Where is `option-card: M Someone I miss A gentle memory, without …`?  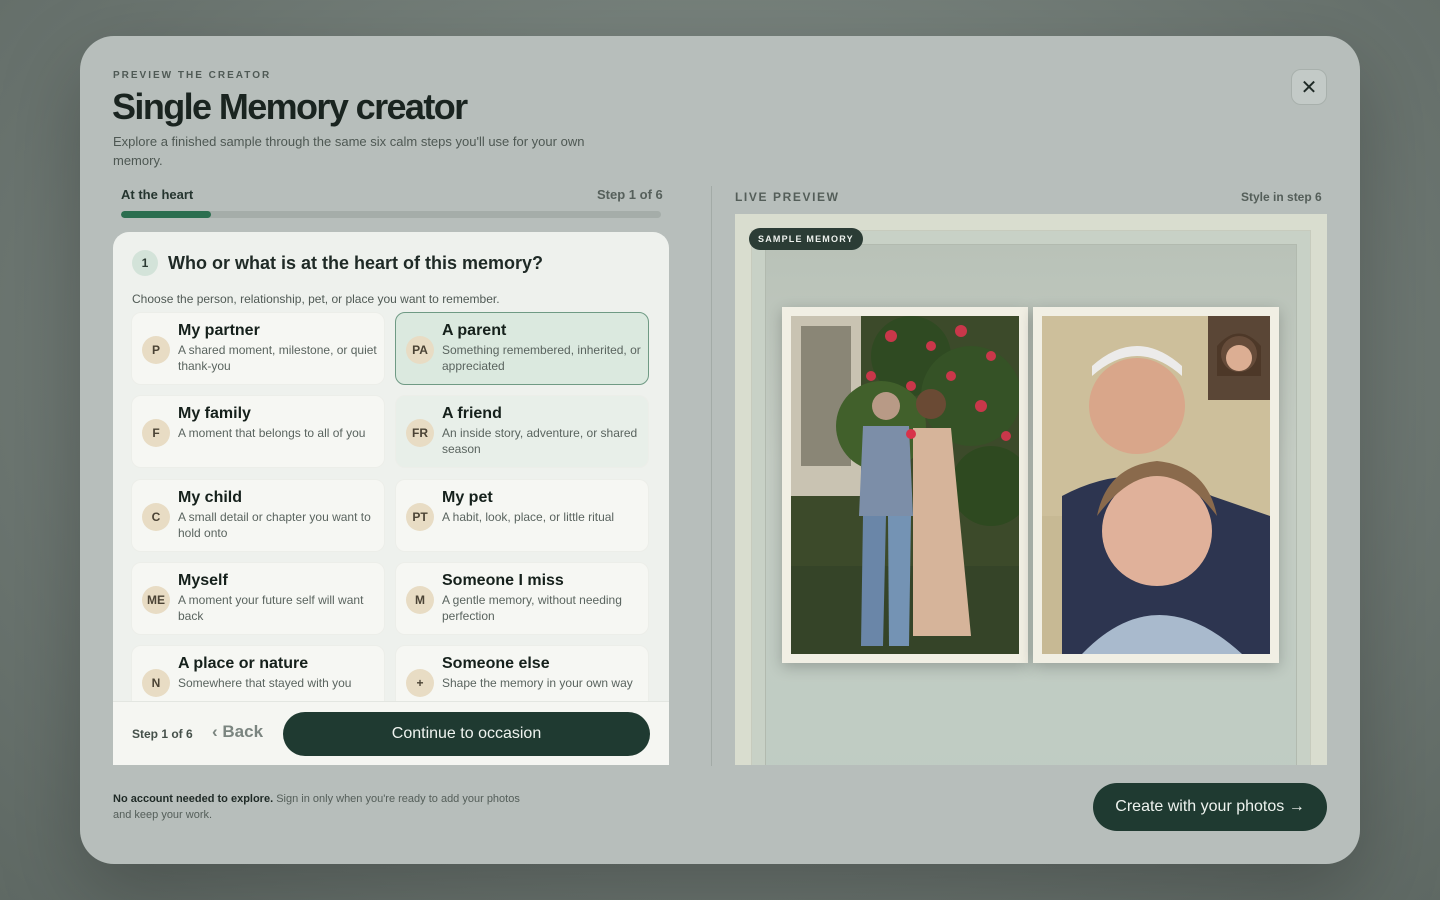 option-card: M Someone I miss A gentle memory, without … is located at coordinates (522, 598).